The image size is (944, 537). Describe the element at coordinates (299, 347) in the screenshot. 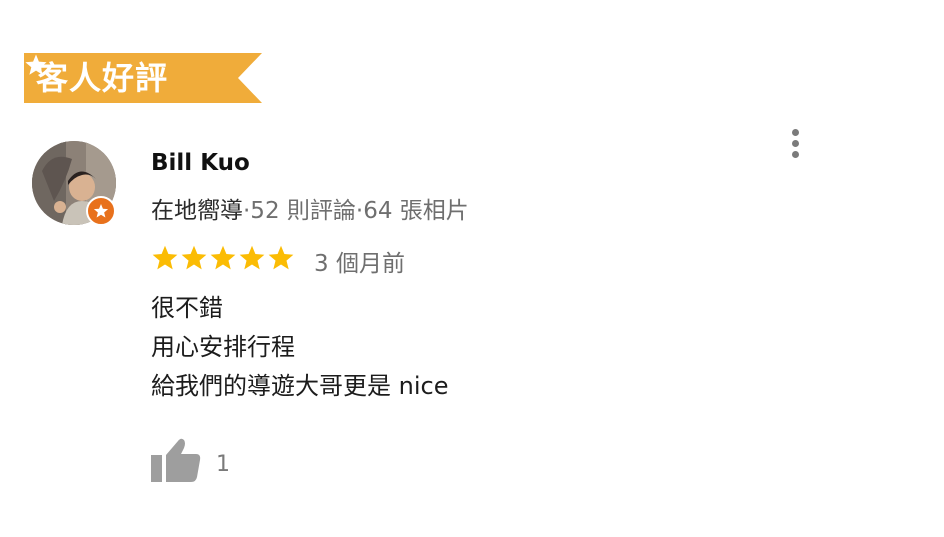

I see `review-text: 很不錯 用心安排行程 給我們的導遊大哥更是 nice` at that location.